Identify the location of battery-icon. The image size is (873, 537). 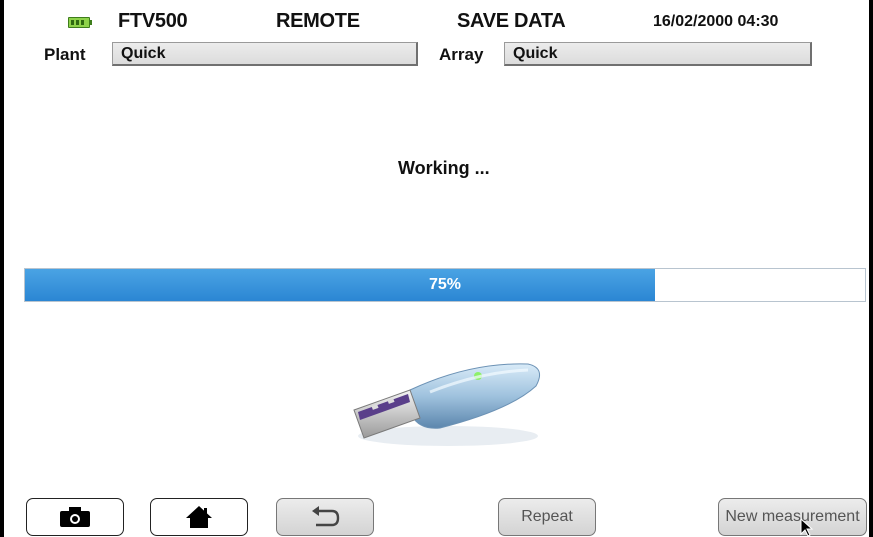
(80, 22).